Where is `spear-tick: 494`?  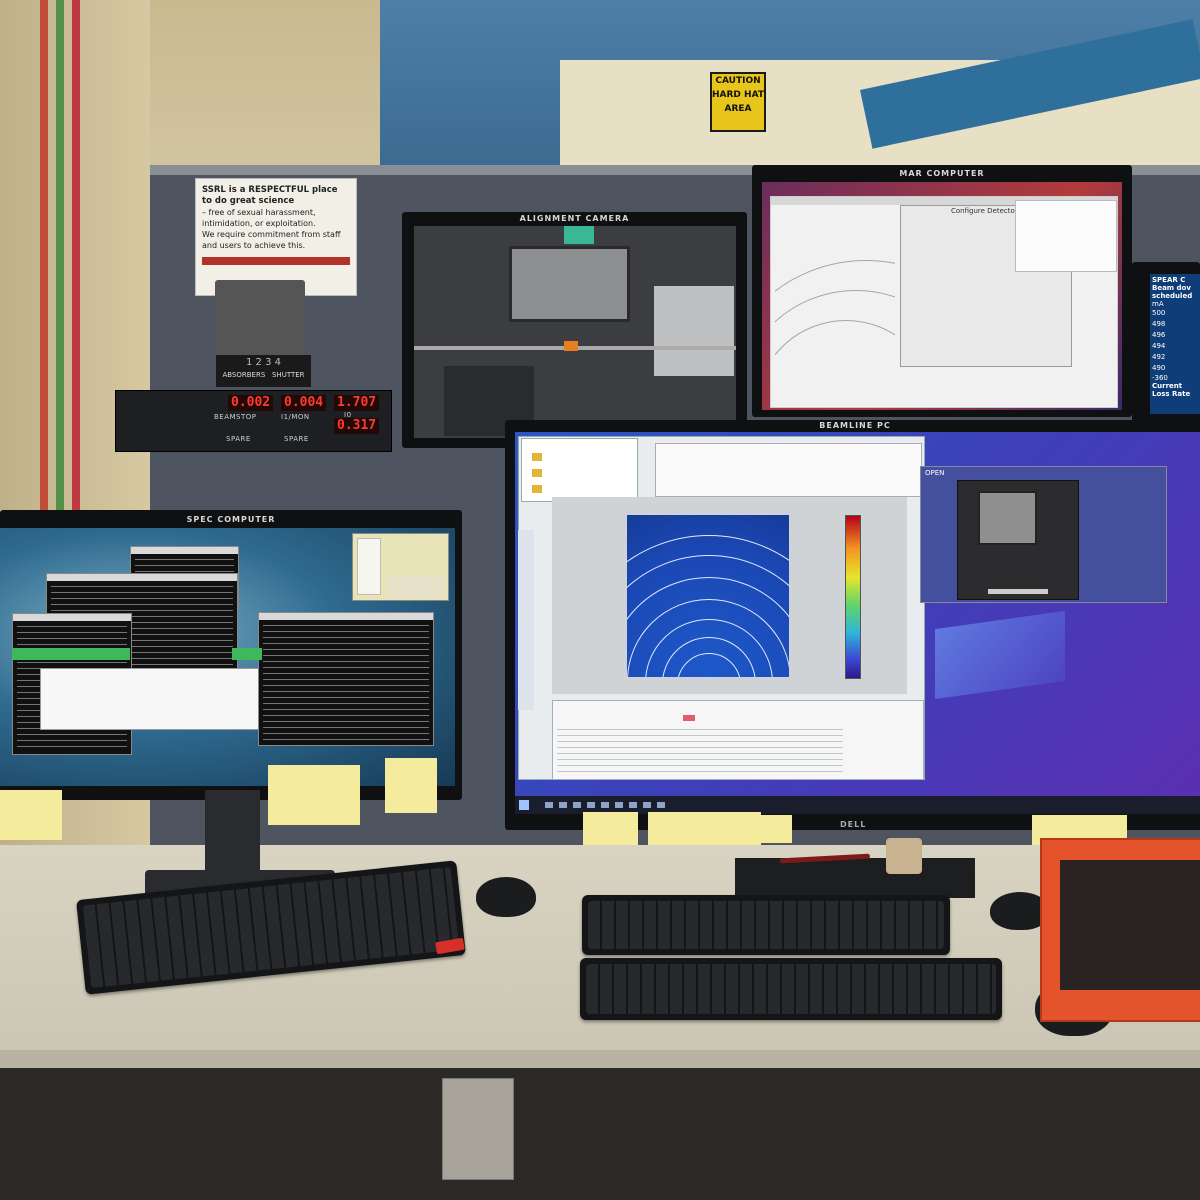
spear-tick: 494 is located at coordinates (1159, 346).